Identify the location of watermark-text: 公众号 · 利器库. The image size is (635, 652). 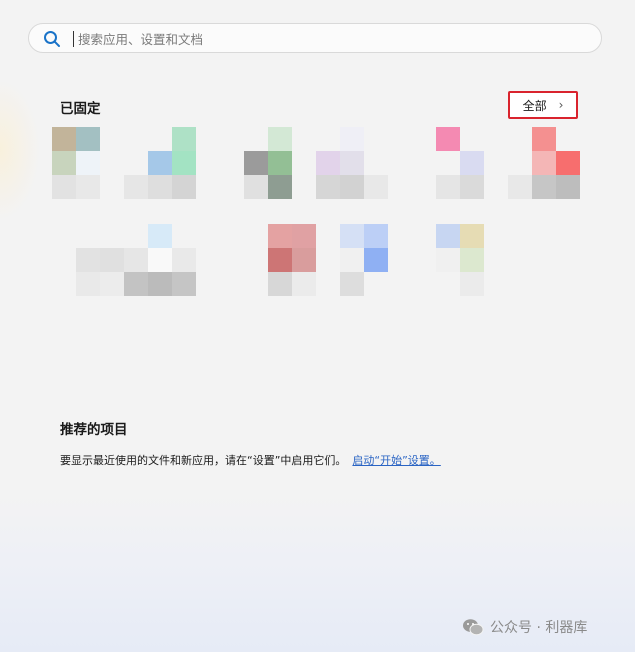
(539, 628).